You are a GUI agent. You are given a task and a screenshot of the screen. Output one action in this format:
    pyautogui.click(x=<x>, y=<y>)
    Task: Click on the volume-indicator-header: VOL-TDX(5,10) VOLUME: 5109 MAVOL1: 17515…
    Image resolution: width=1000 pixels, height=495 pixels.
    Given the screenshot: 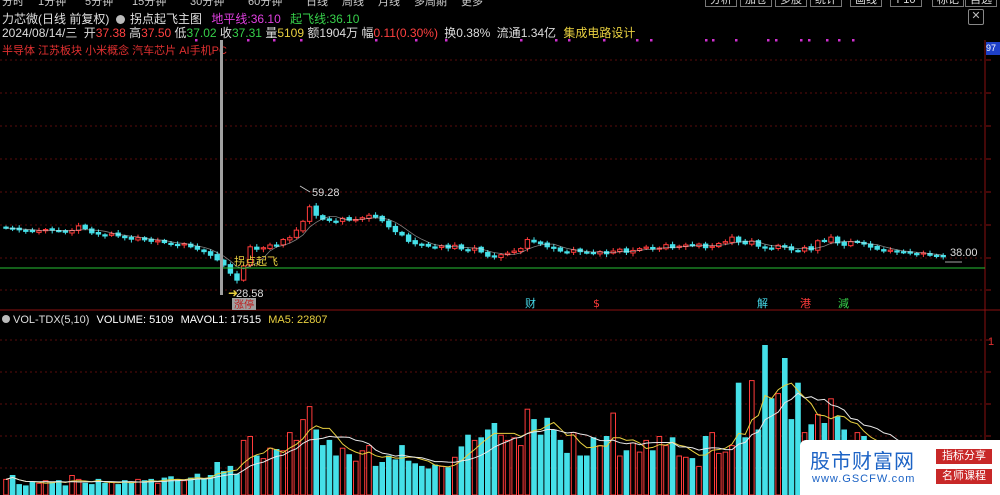 What is the action you would take?
    pyautogui.click(x=165, y=320)
    